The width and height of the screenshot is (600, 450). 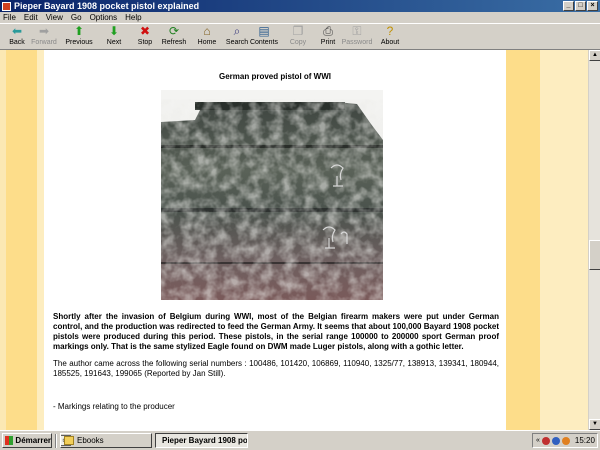 What do you see at coordinates (274, 76) in the screenshot?
I see `photo-caption: German proved pistol of WWI` at bounding box center [274, 76].